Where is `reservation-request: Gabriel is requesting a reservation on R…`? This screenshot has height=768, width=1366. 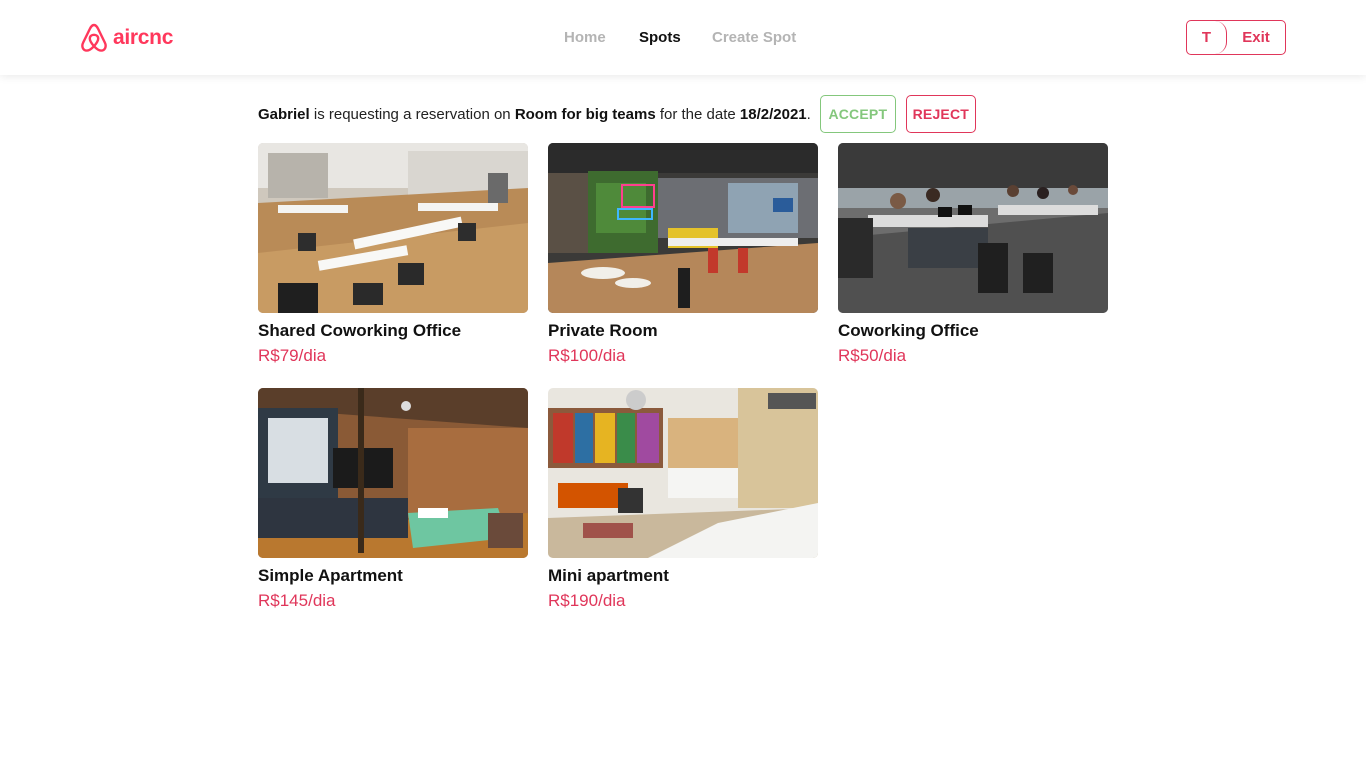
reservation-request: Gabriel is requesting a reservation on R… is located at coordinates (617, 114).